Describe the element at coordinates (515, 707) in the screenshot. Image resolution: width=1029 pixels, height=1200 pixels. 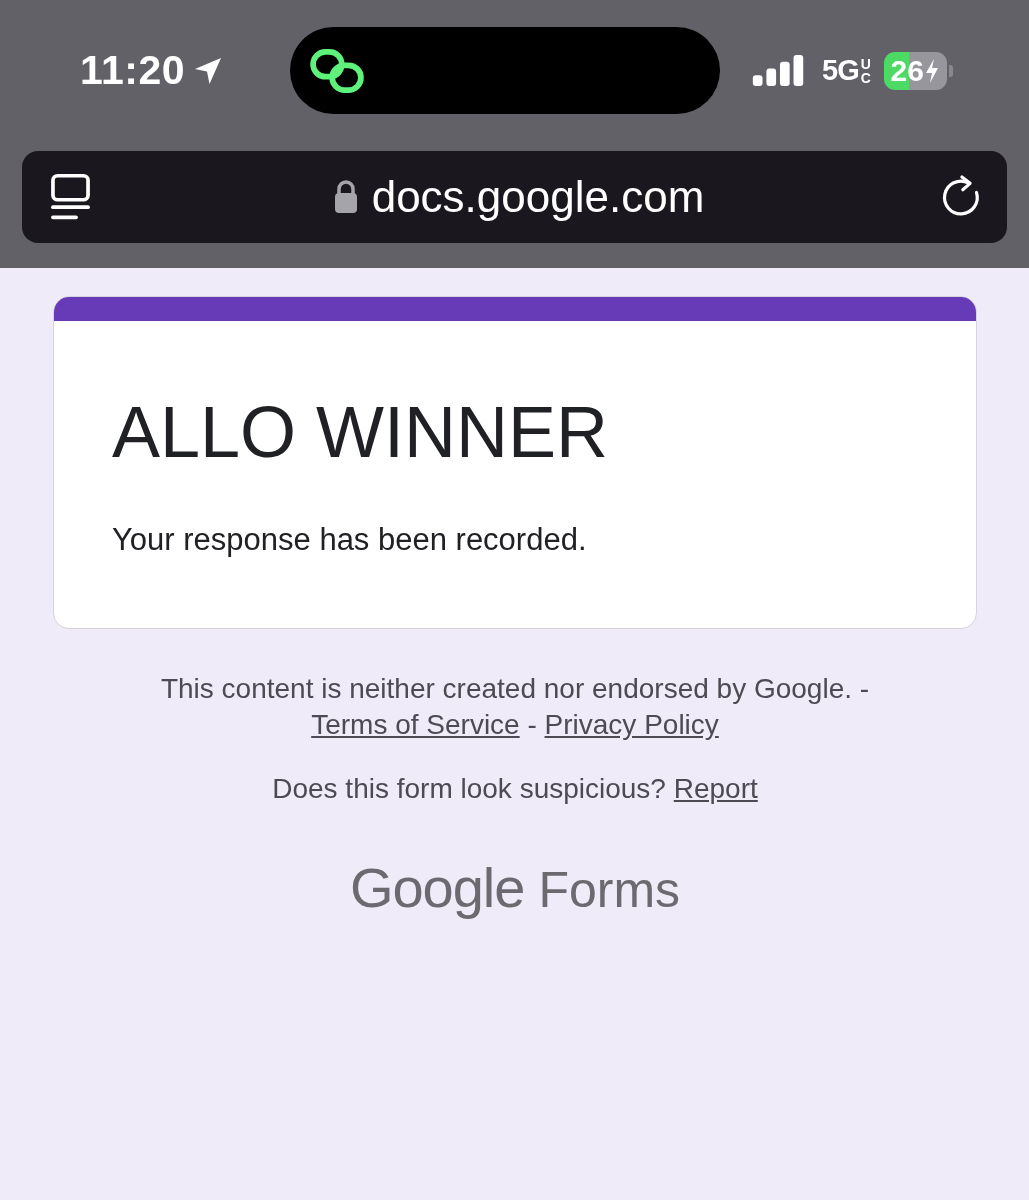
I see `disclaimer-text: This content is neither created nor endorsed by Google. - Terms of Service - Privacy Policy` at that location.